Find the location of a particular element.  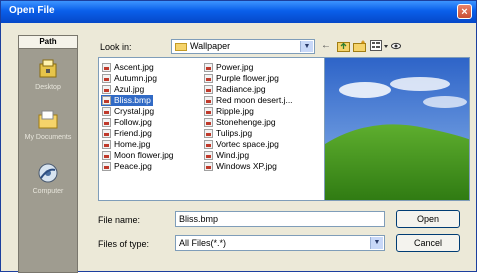

file-item-label: Stonehenge.jpg is located at coordinates (246, 122).